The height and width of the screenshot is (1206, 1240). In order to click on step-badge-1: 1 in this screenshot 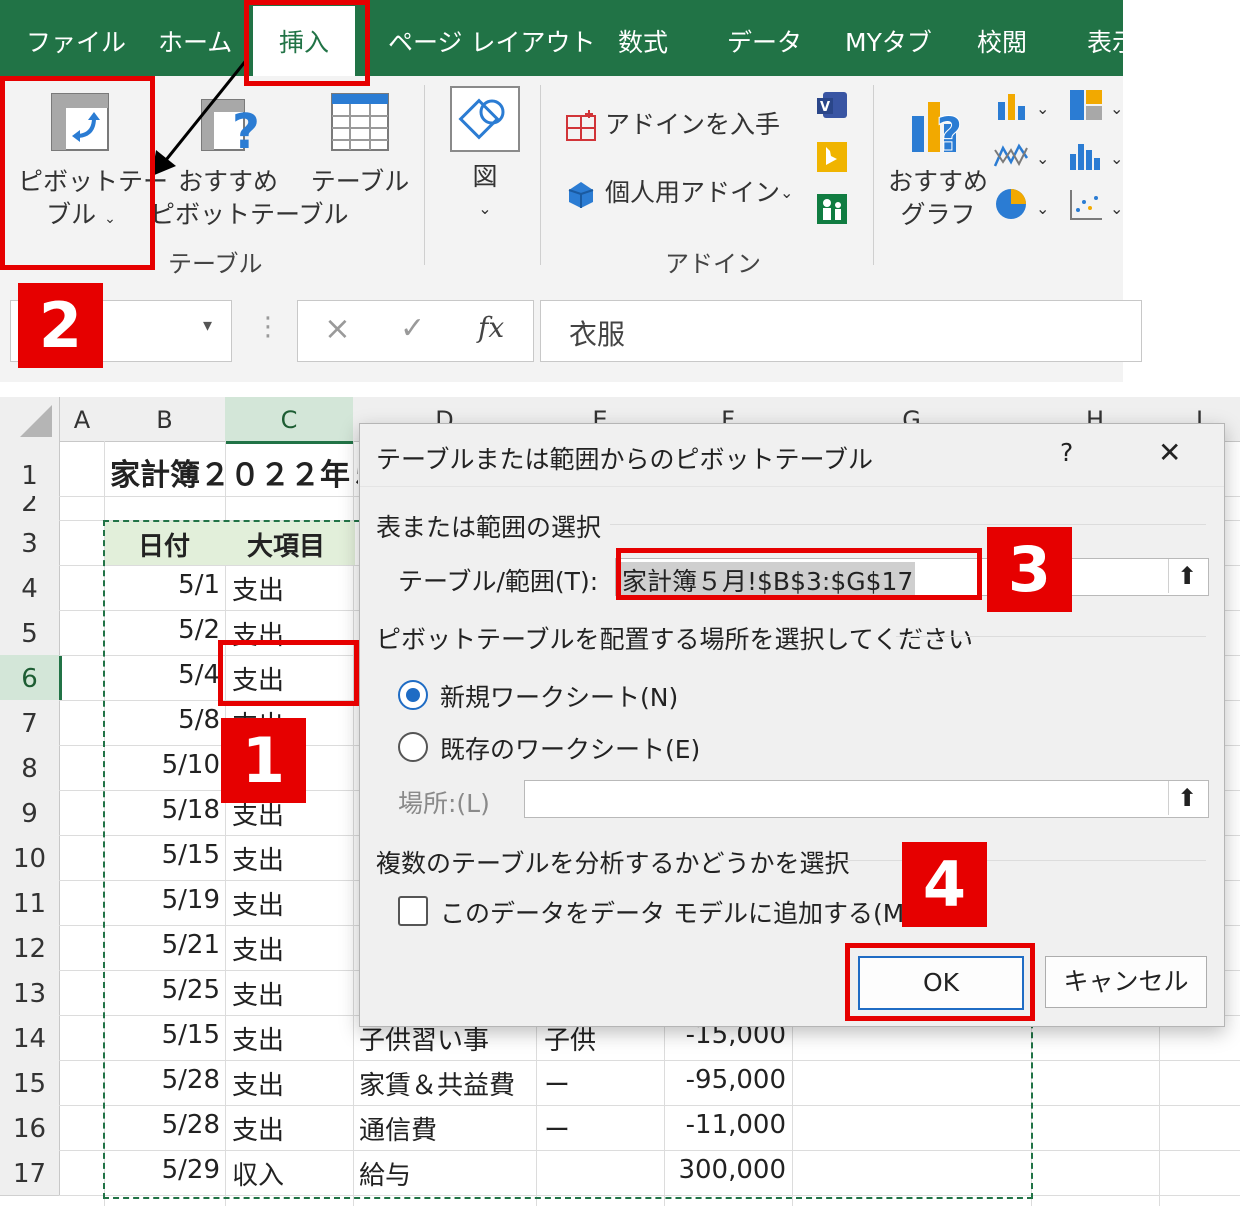, I will do `click(263, 760)`.